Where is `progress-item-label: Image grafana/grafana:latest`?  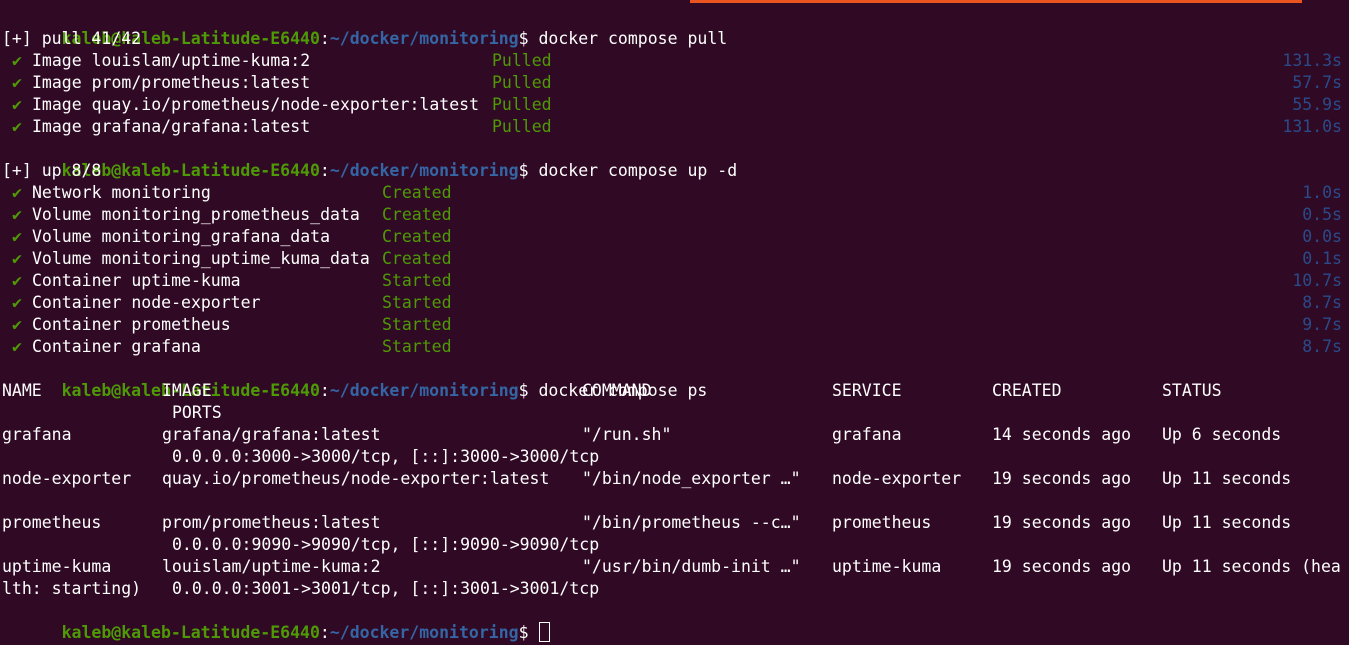 progress-item-label: Image grafana/grafana:latest is located at coordinates (171, 126).